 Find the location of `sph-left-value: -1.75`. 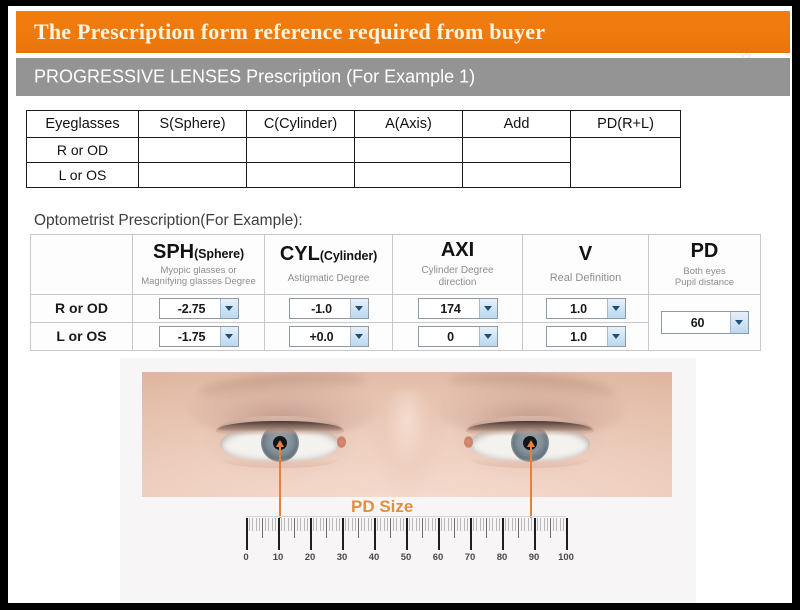

sph-left-value: -1.75 is located at coordinates (191, 336).